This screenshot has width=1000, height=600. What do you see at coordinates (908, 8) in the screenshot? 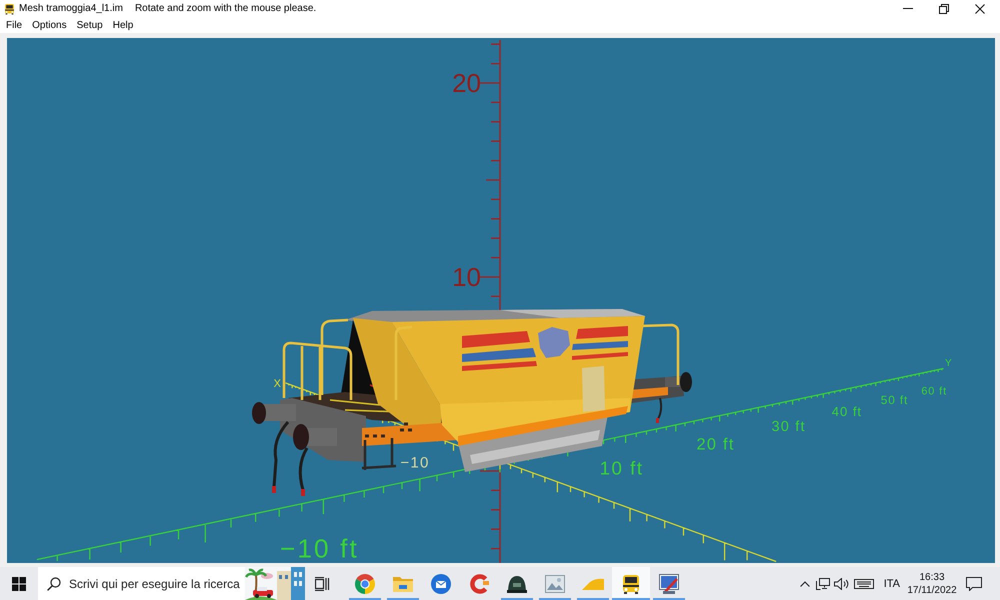
I see `minimize-icon` at bounding box center [908, 8].